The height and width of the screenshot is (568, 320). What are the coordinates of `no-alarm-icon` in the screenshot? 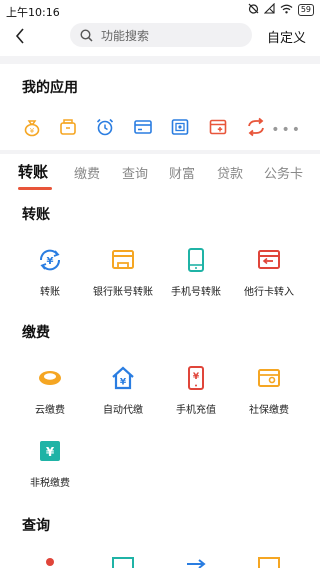 It's located at (253, 10).